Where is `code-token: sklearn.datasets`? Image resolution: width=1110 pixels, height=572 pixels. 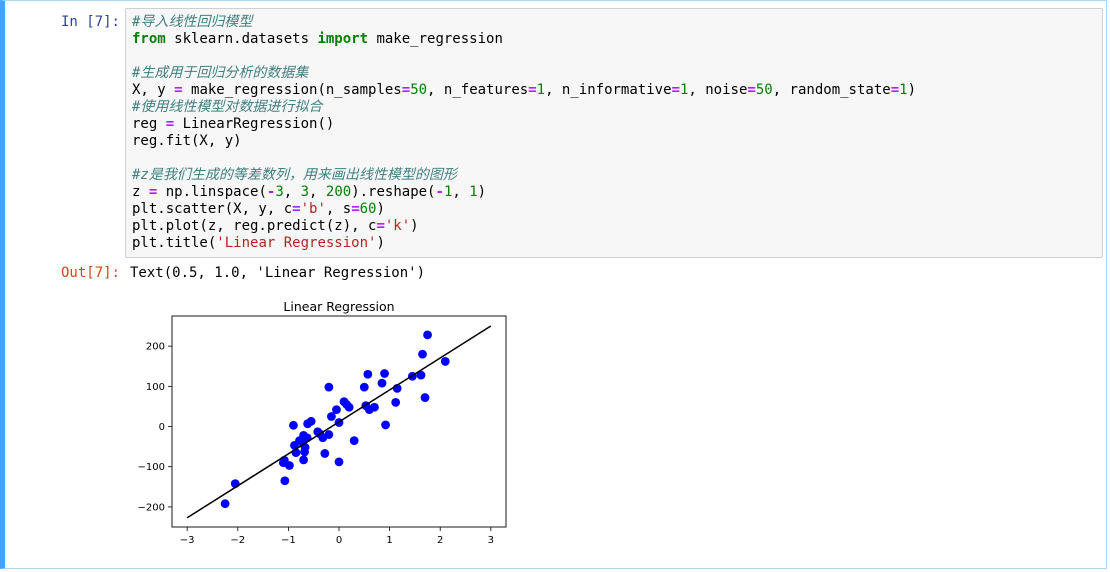
code-token: sklearn.datasets is located at coordinates (241, 39).